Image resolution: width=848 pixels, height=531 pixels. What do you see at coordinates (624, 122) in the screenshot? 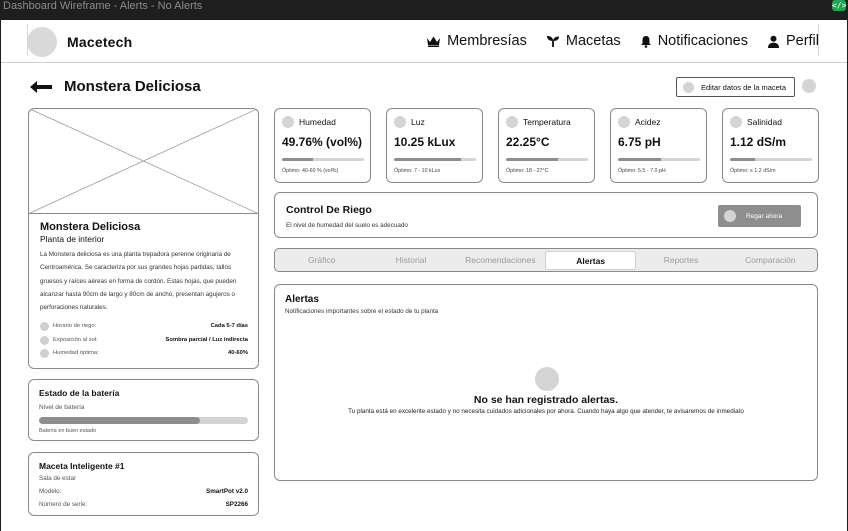
I see `acidity-icon` at bounding box center [624, 122].